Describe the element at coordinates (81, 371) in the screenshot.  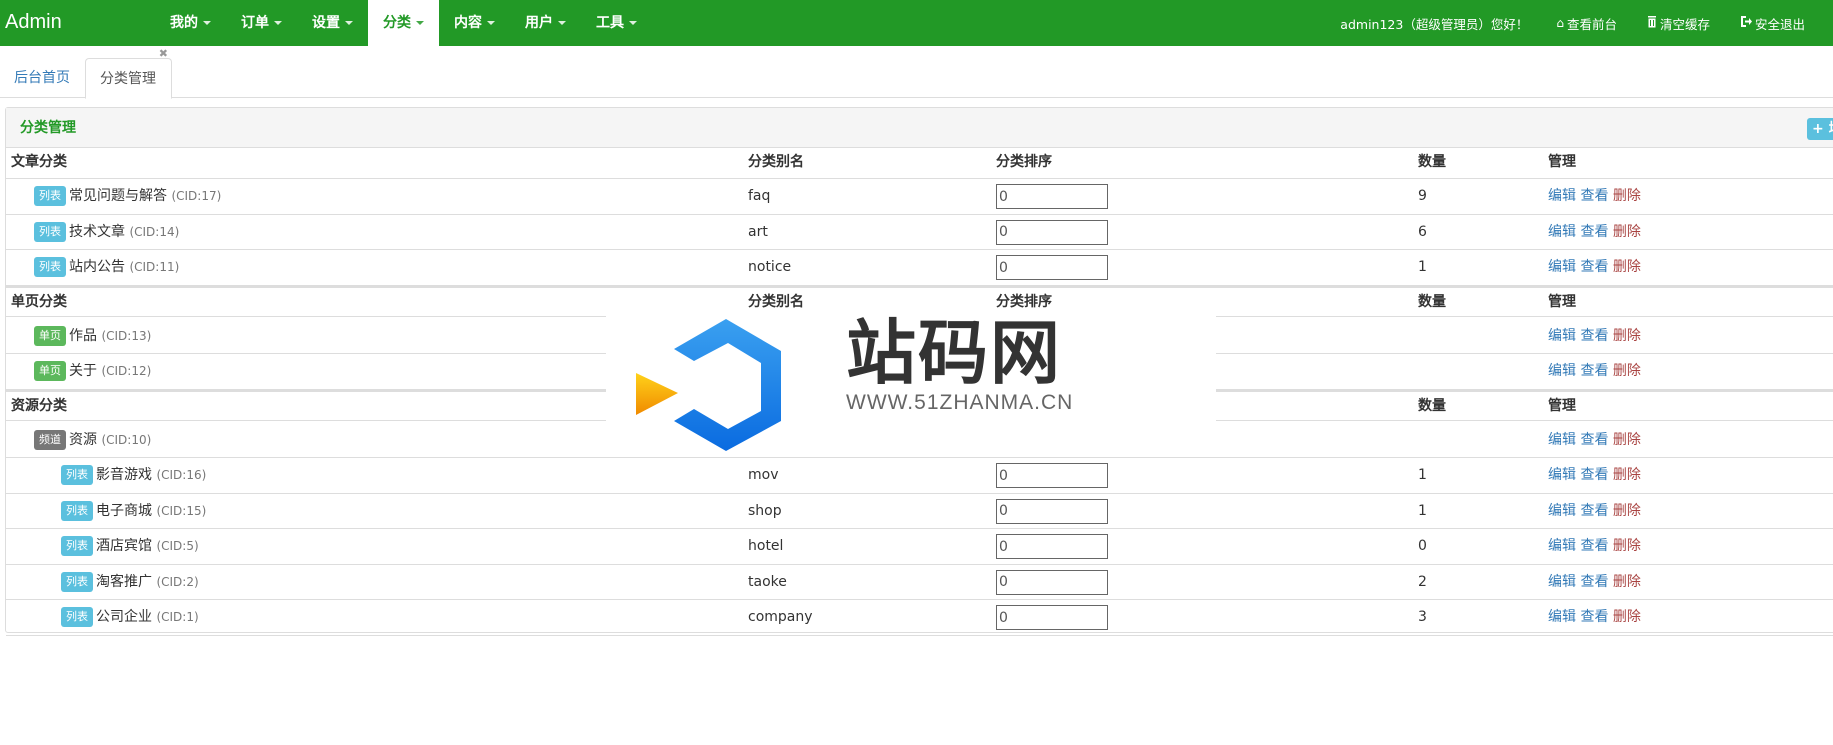
I see `category-name-cell: 单页 关于 (CID:12)` at that location.